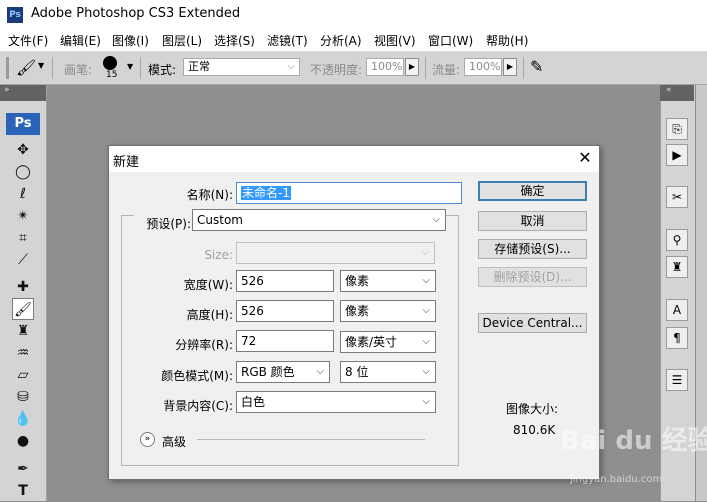 This screenshot has height=502, width=707. Describe the element at coordinates (23, 331) in the screenshot. I see `clone-stamp-tool-icon: ♜` at that location.